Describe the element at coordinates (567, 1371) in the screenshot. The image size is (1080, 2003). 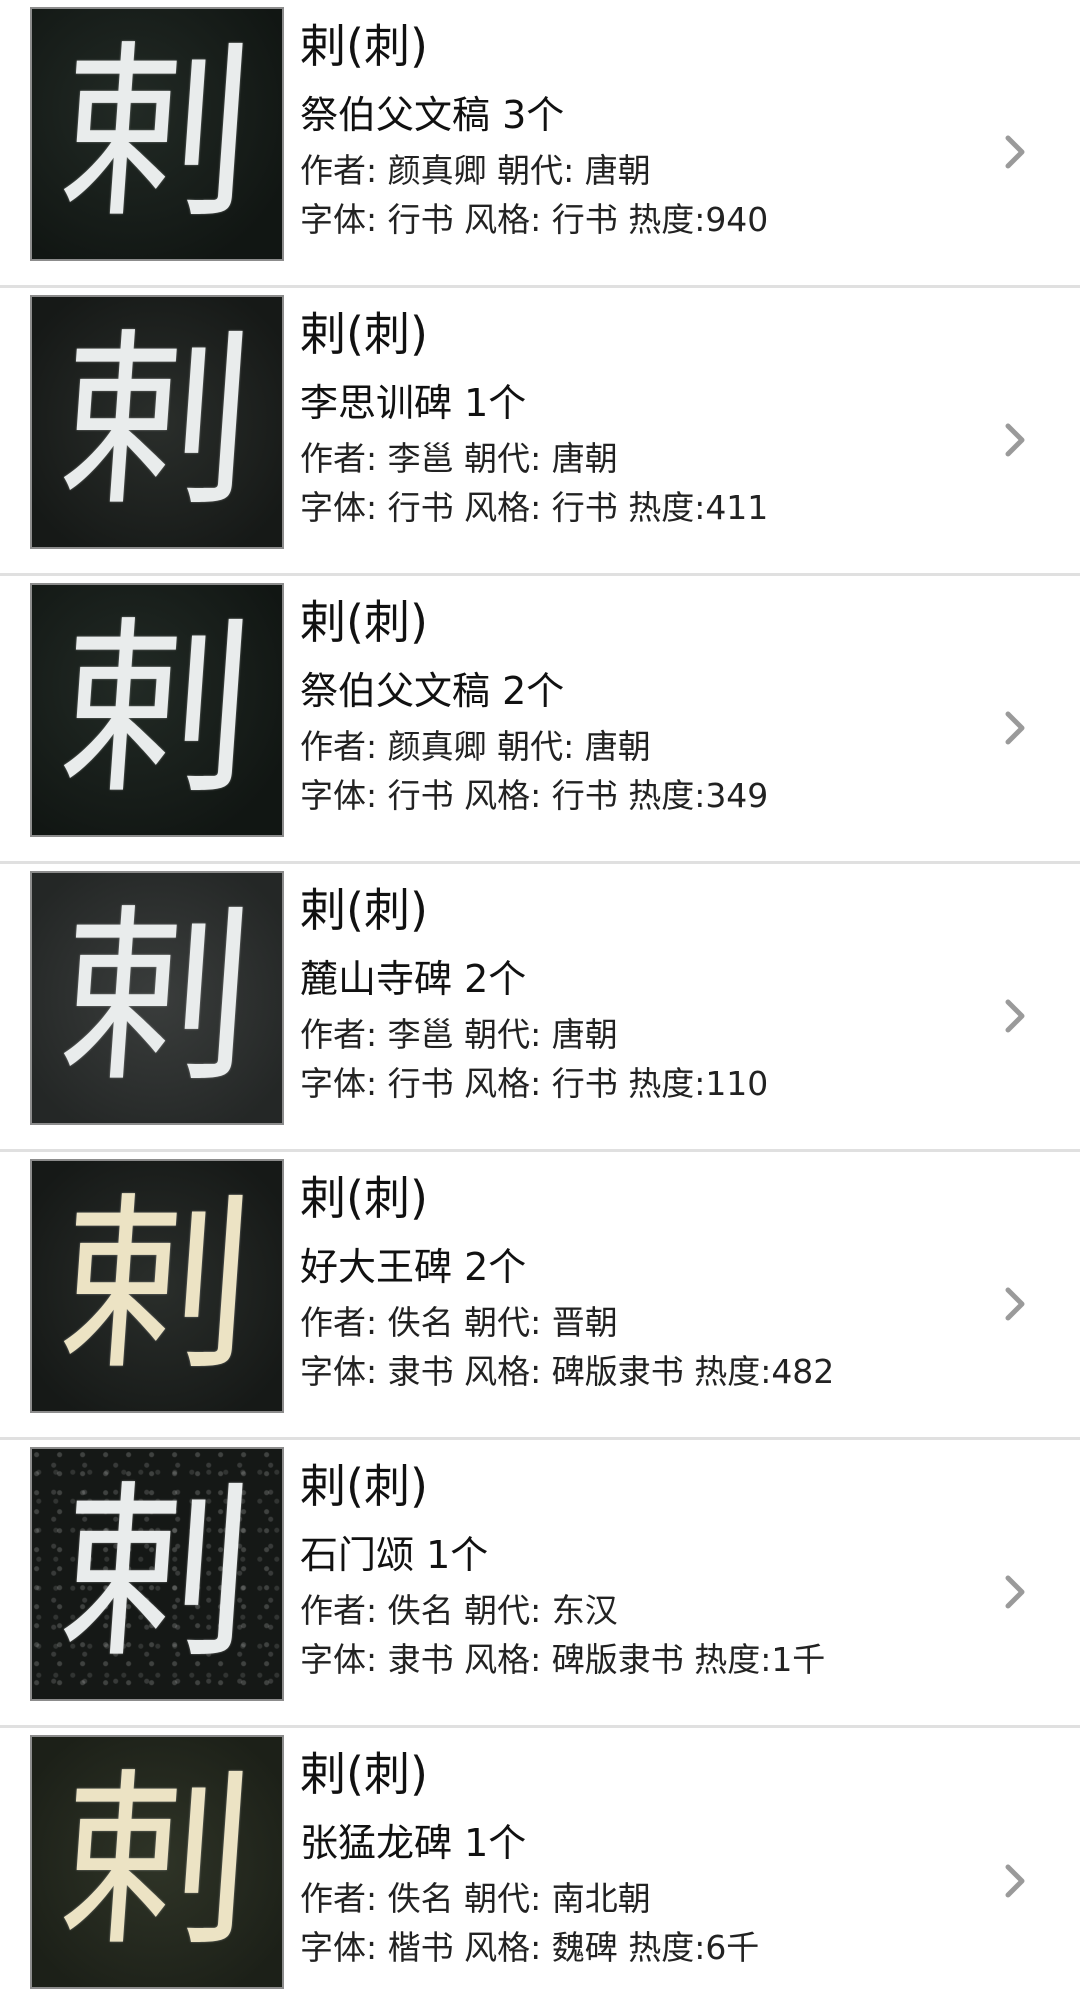
I see `font-style-popularity: 字体: 隶书 风格: 碑版隶书 热度:482` at that location.